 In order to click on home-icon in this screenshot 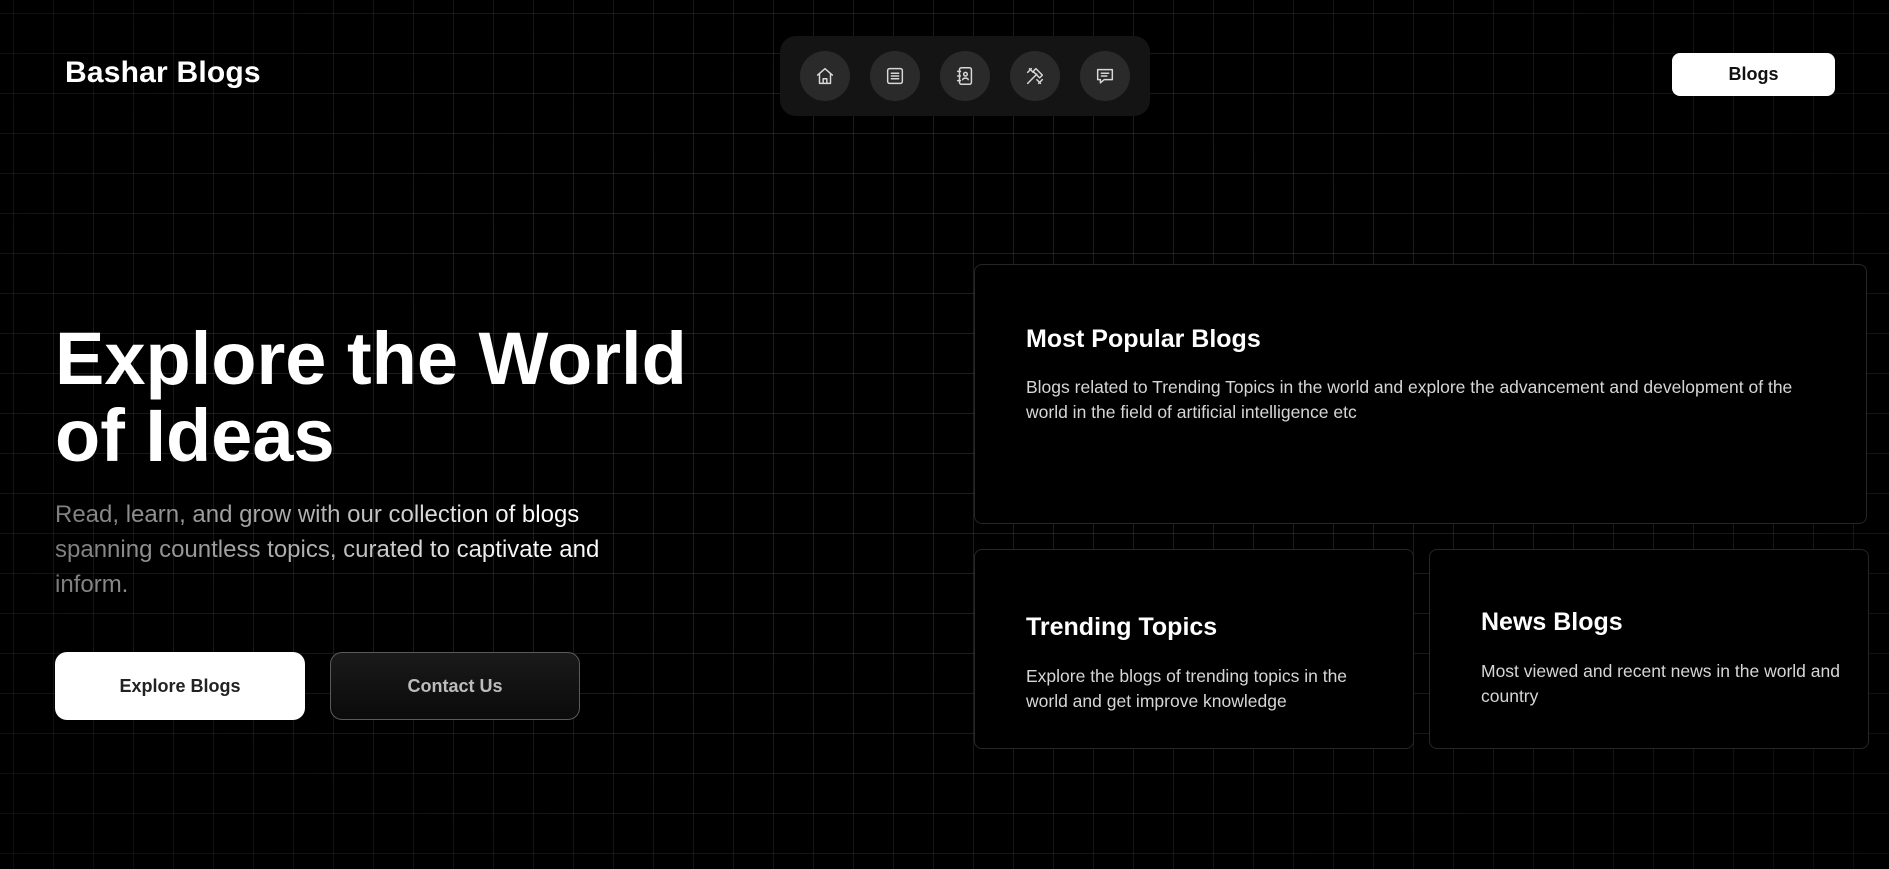, I will do `click(825, 76)`.